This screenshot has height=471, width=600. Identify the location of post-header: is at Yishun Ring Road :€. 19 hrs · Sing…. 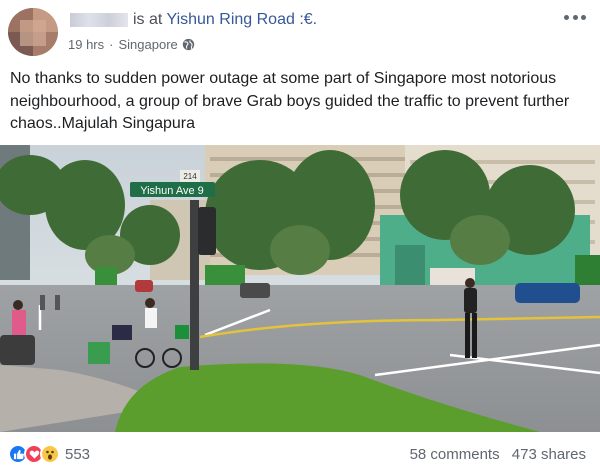
(300, 31).